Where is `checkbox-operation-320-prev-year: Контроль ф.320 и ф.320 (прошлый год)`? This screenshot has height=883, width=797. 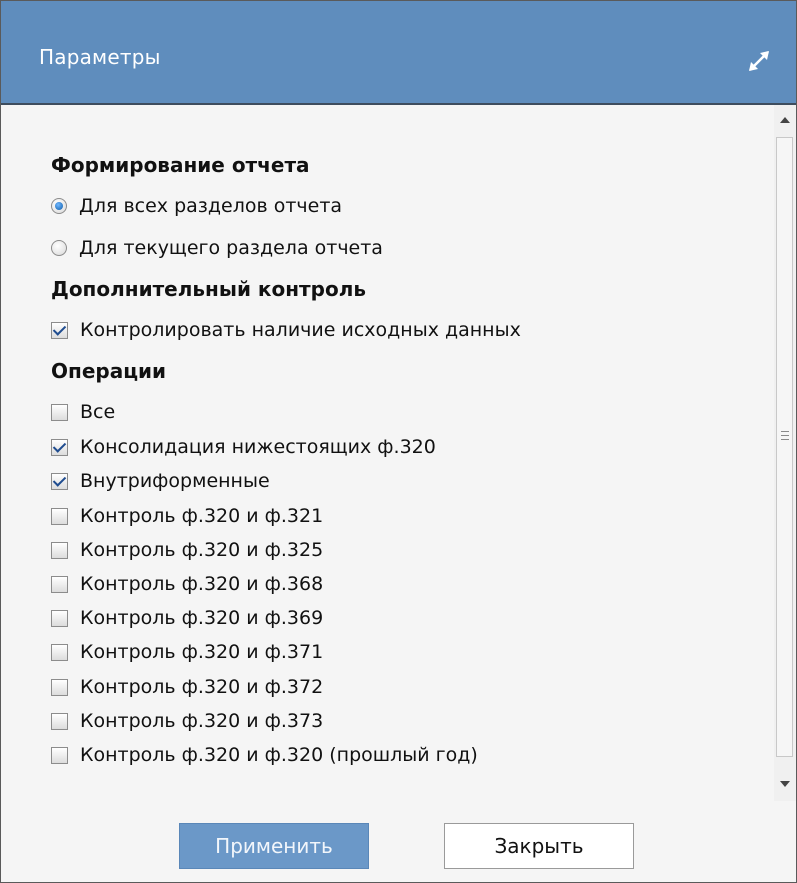
checkbox-operation-320-prev-year: Контроль ф.320 и ф.320 (прошлый год) is located at coordinates (264, 755).